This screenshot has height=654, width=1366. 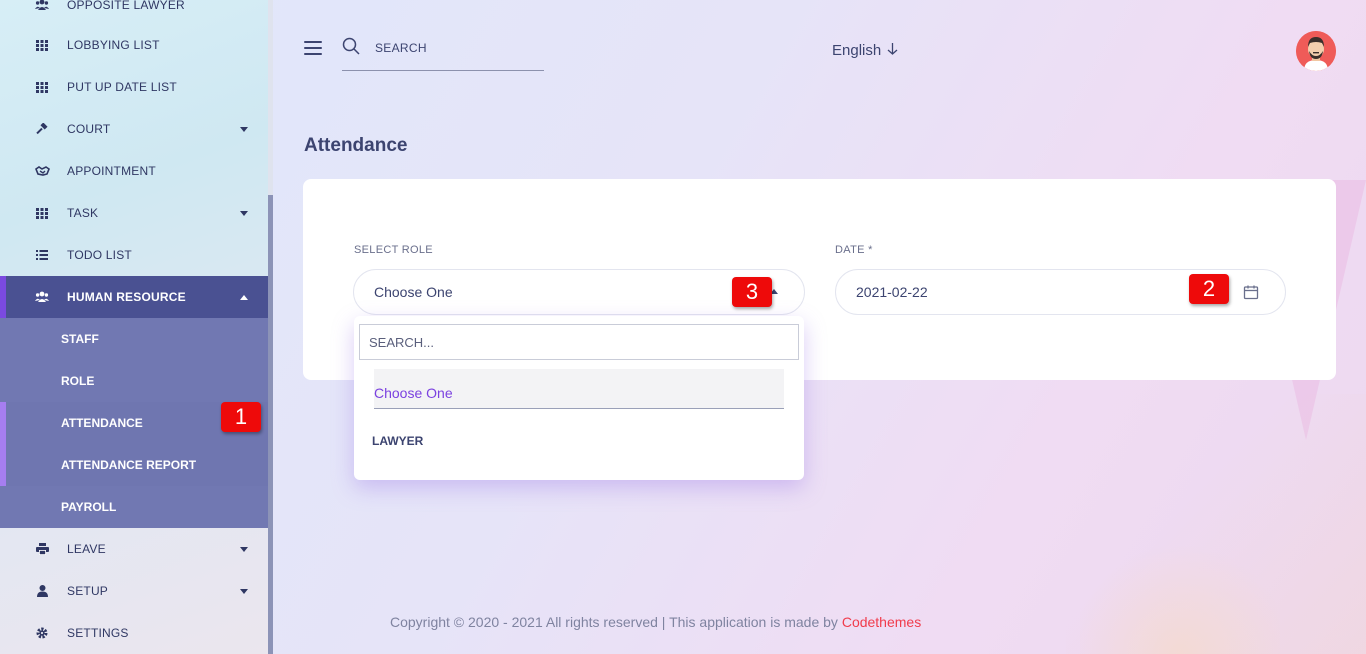 I want to click on step-marker: 1, so click(x=241, y=417).